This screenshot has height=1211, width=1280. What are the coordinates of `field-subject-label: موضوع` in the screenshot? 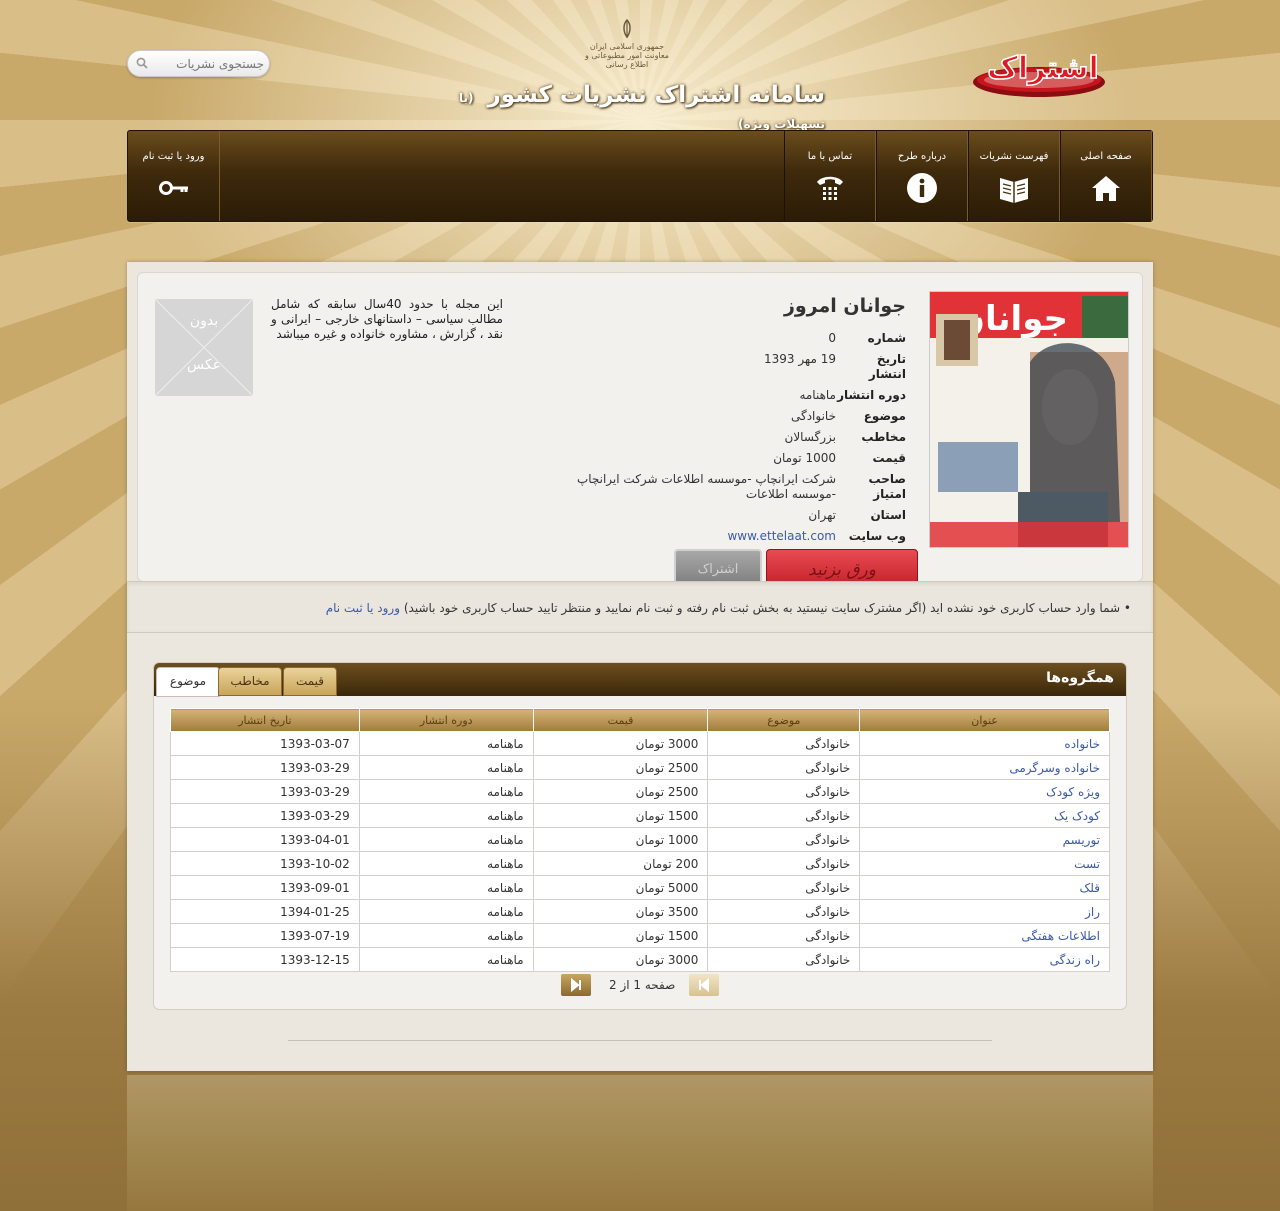 It's located at (884, 416).